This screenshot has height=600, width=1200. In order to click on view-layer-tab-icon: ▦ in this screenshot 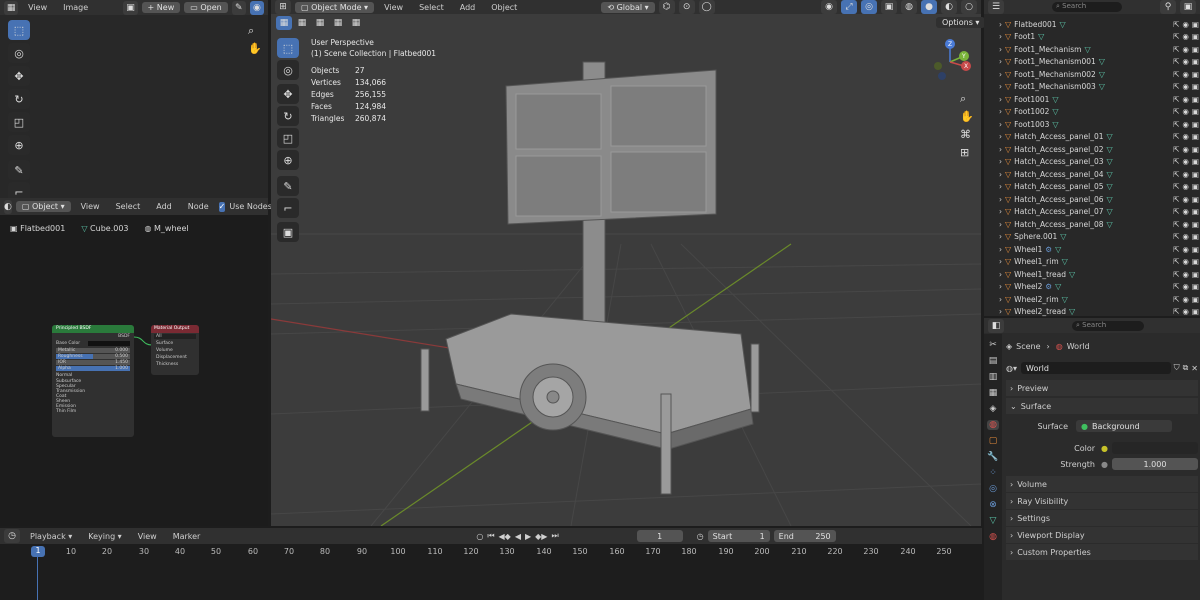, I will do `click(993, 393)`.